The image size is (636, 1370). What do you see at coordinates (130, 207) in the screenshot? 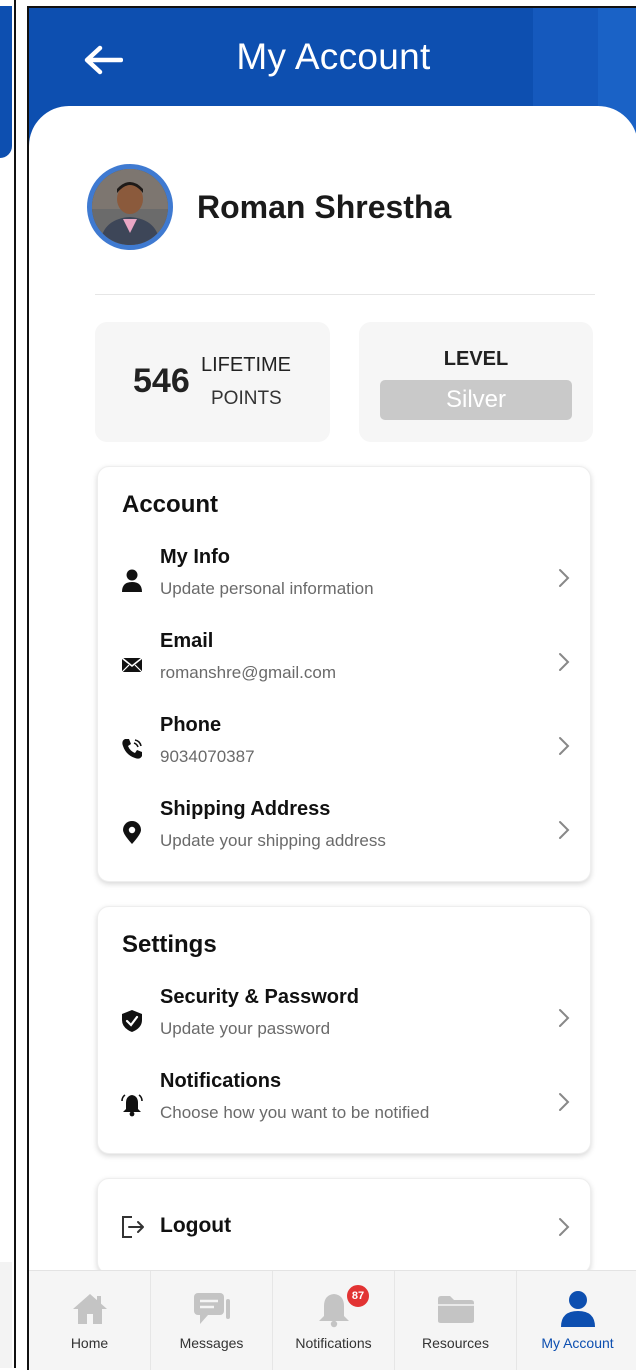
I see `avatar` at bounding box center [130, 207].